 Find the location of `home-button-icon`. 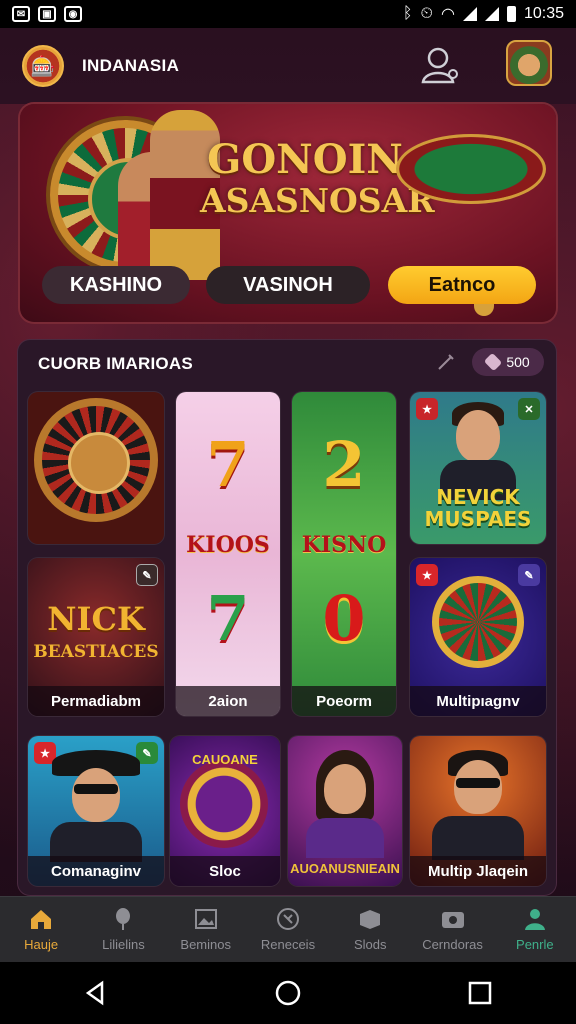

home-button-icon is located at coordinates (288, 993).